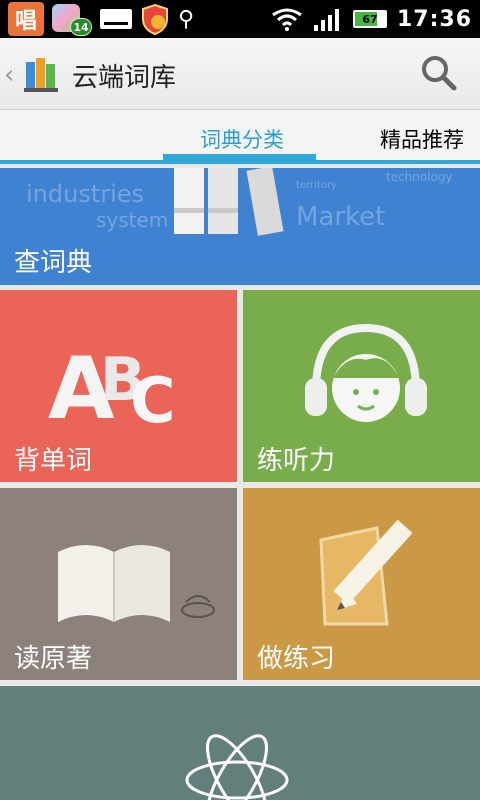 The width and height of the screenshot is (480, 800). What do you see at coordinates (132, 220) in the screenshot?
I see `bg-word: system` at bounding box center [132, 220].